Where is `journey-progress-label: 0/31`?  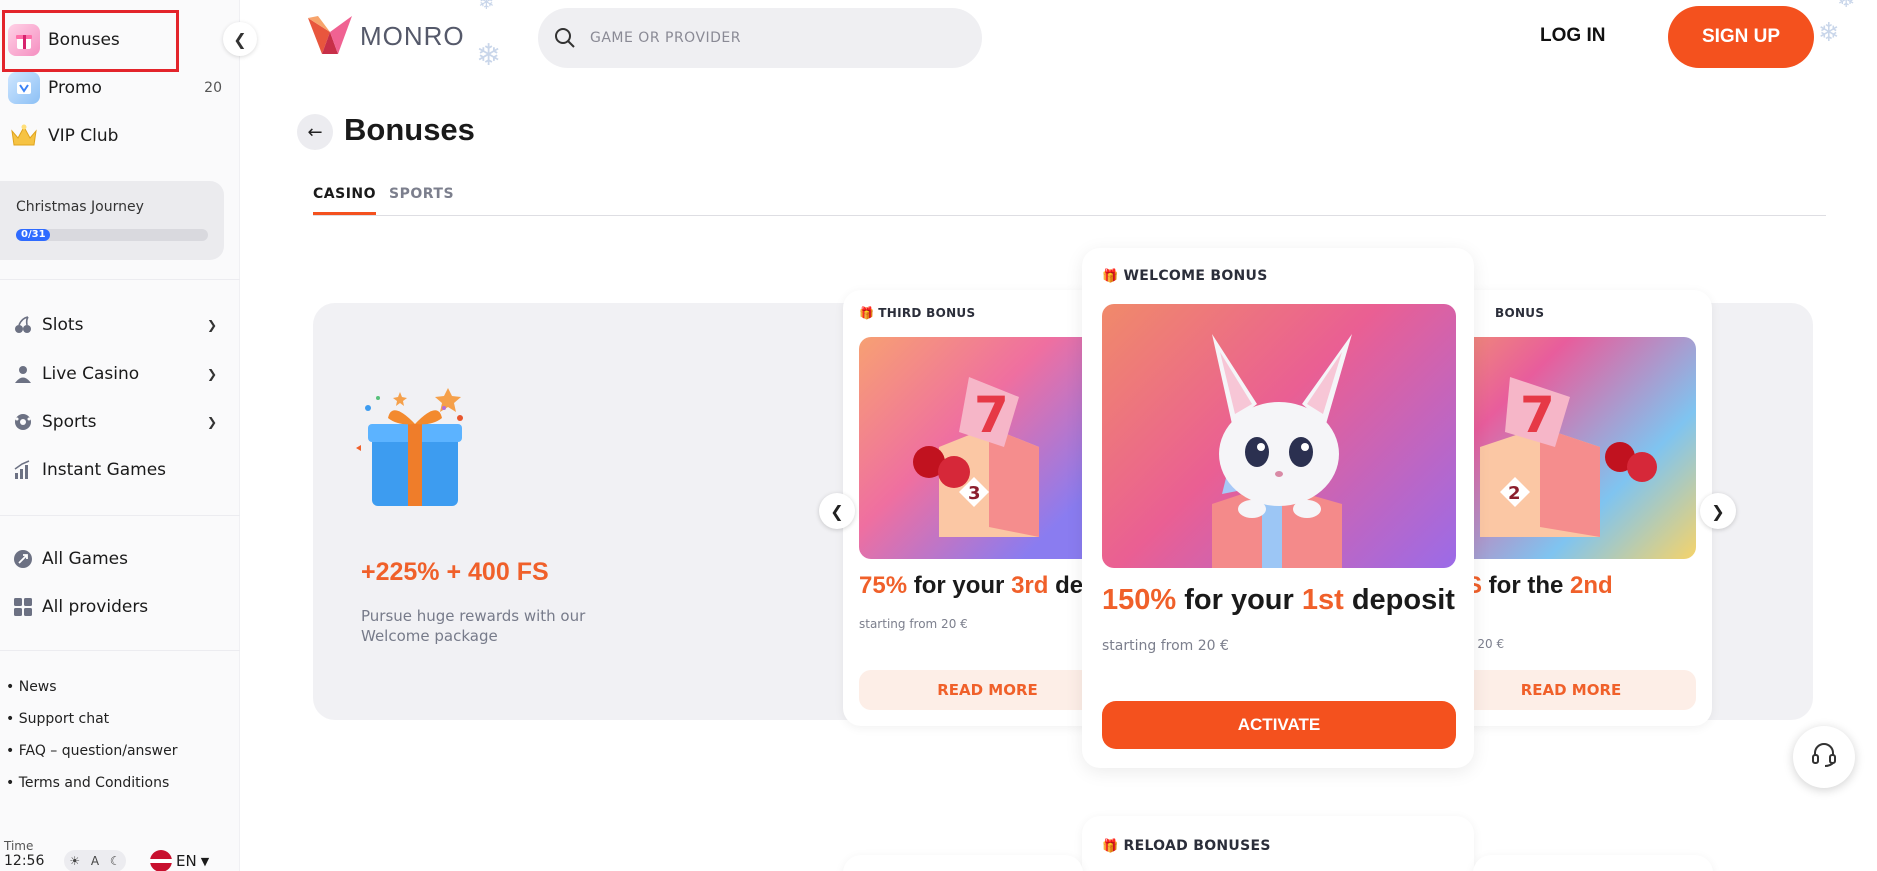
journey-progress-label: 0/31 is located at coordinates (33, 235).